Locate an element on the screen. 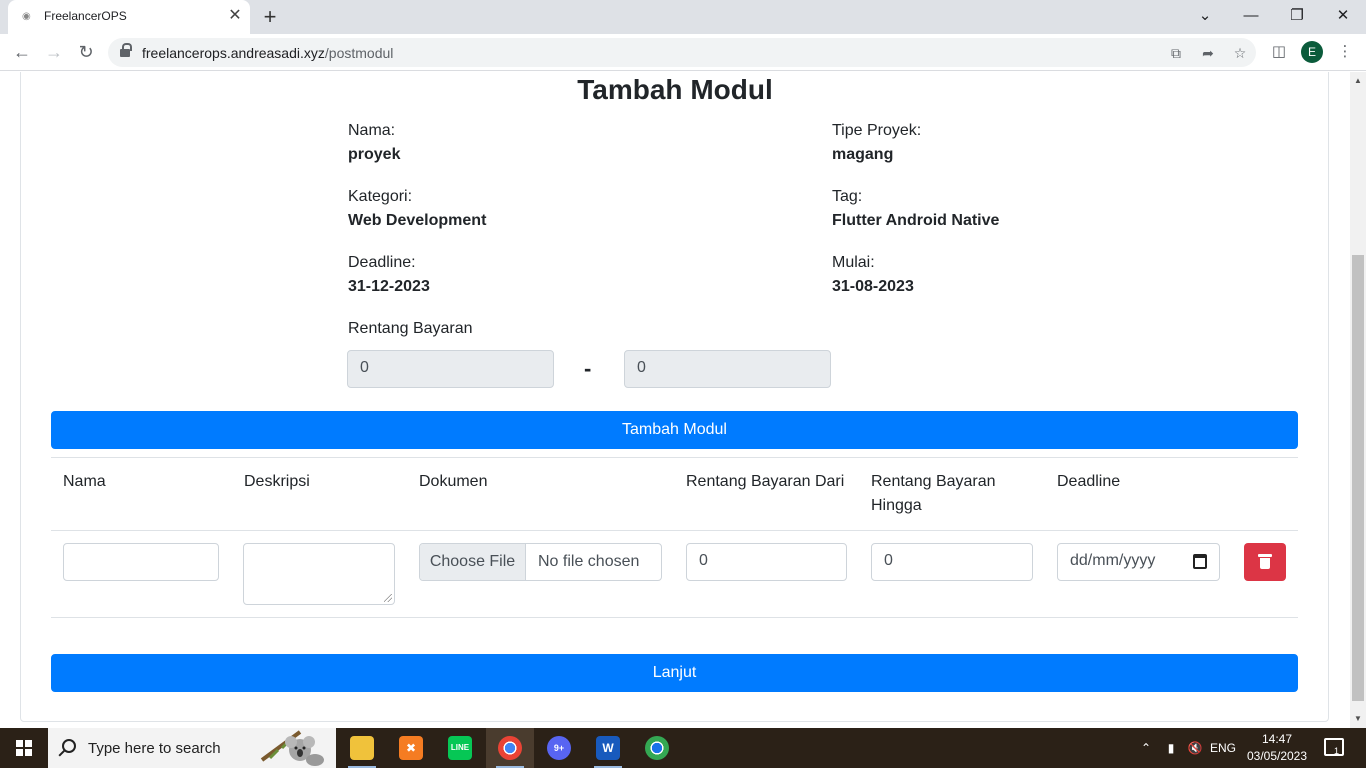 Image resolution: width=1366 pixels, height=768 pixels. taskbar-chrome-alt is located at coordinates (657, 748).